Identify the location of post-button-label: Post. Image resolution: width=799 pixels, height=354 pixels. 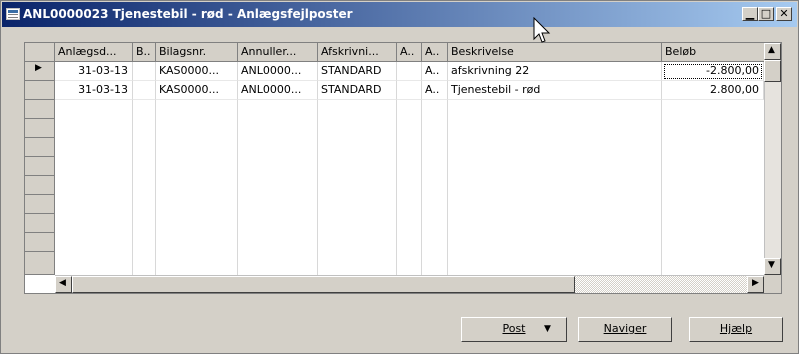
(514, 328).